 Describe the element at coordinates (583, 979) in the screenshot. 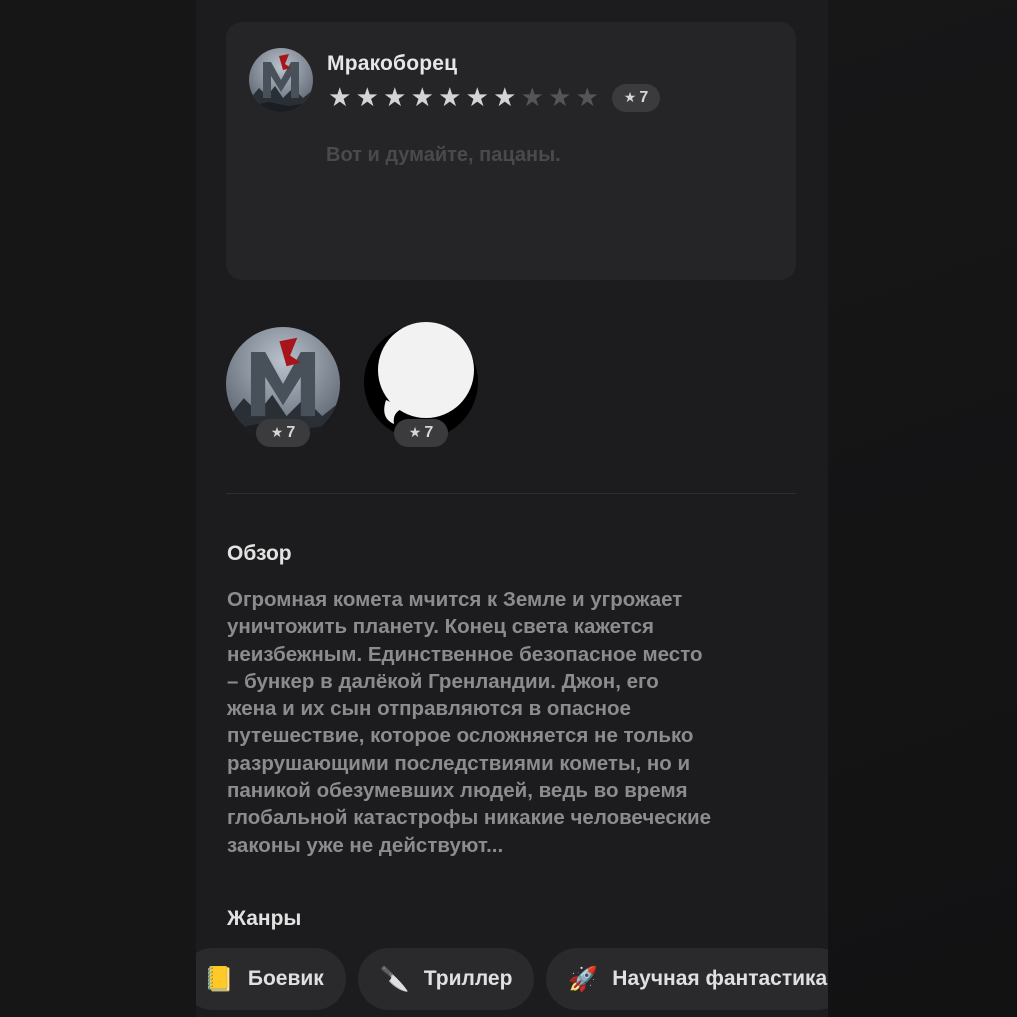

I see `rocket-icon: 🚀` at that location.